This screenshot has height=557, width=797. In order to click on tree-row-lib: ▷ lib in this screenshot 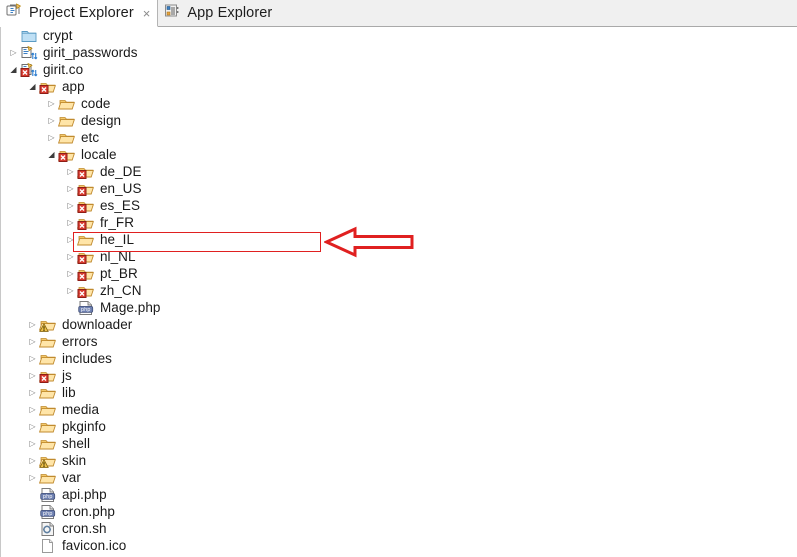, I will do `click(399, 392)`.